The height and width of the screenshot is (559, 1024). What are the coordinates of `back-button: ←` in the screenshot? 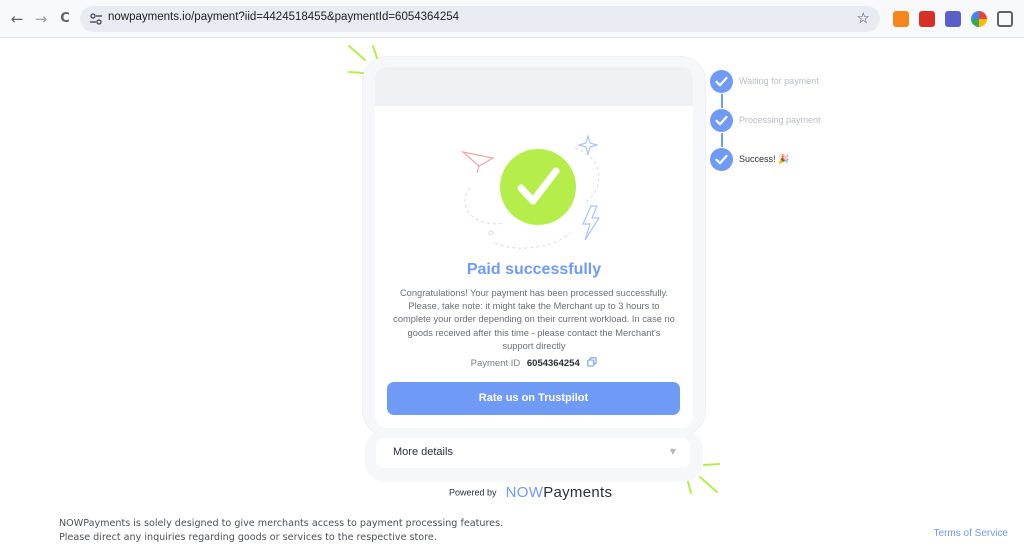 It's located at (17, 19).